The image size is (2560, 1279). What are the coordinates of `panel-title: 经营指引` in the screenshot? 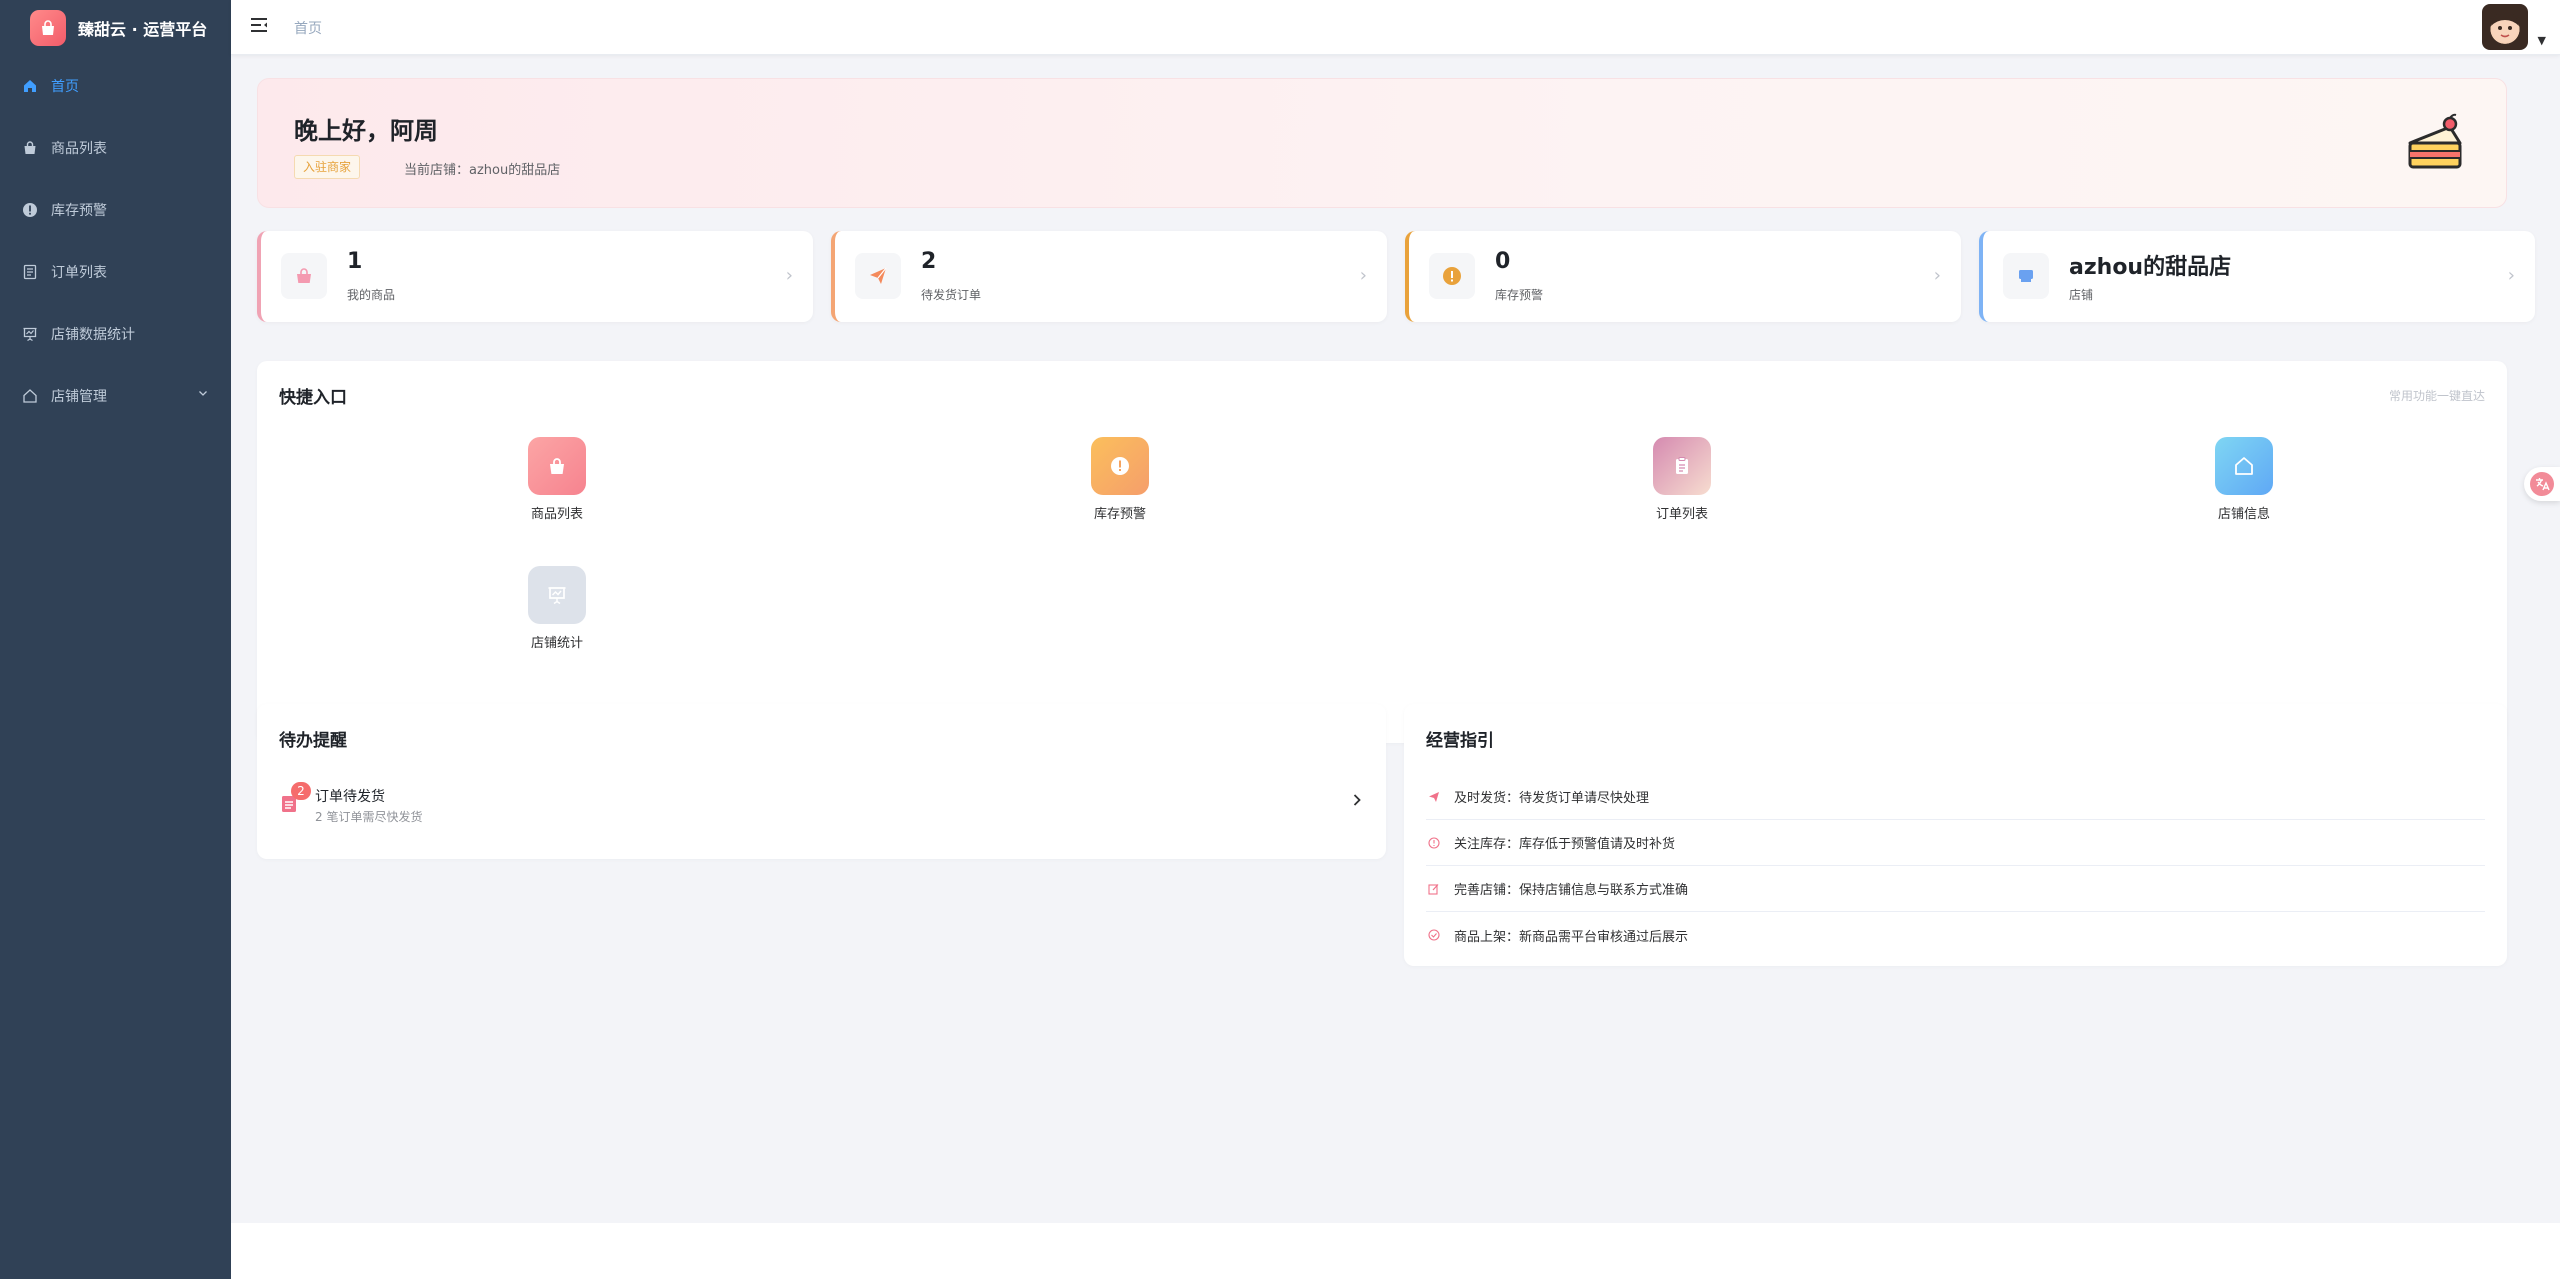 It's located at (1460, 741).